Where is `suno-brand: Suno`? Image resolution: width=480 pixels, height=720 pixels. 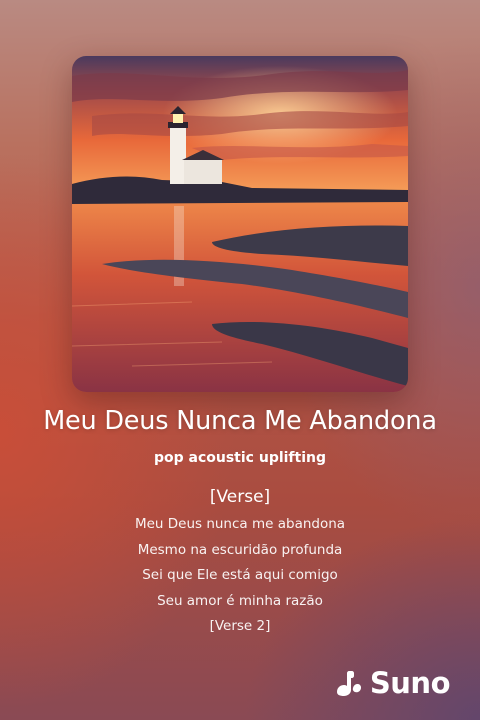
suno-brand: Suno is located at coordinates (392, 683).